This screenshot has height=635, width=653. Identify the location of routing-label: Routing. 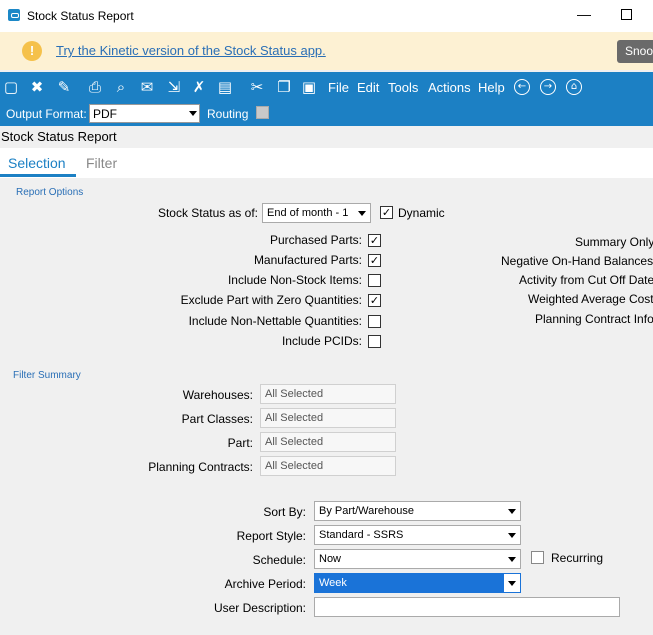
(228, 114).